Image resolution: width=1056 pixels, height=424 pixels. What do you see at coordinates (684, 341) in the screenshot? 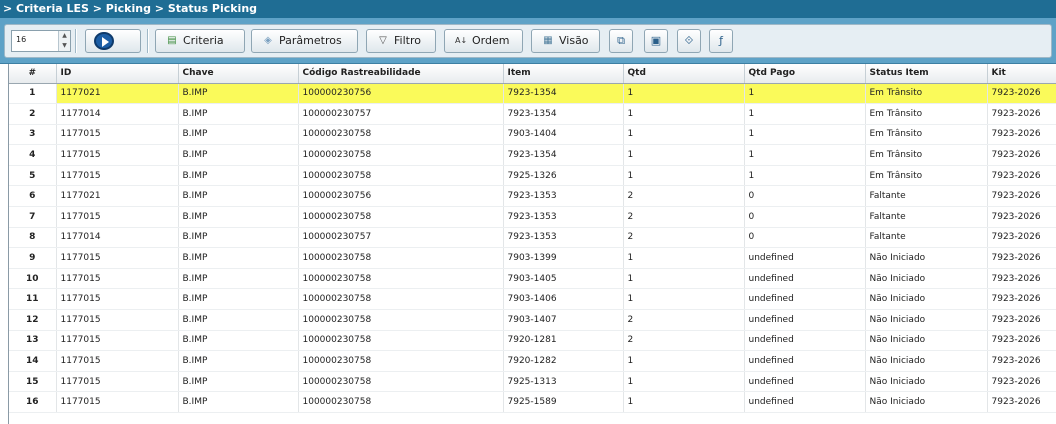
I see `cell-qtd: 2` at bounding box center [684, 341].